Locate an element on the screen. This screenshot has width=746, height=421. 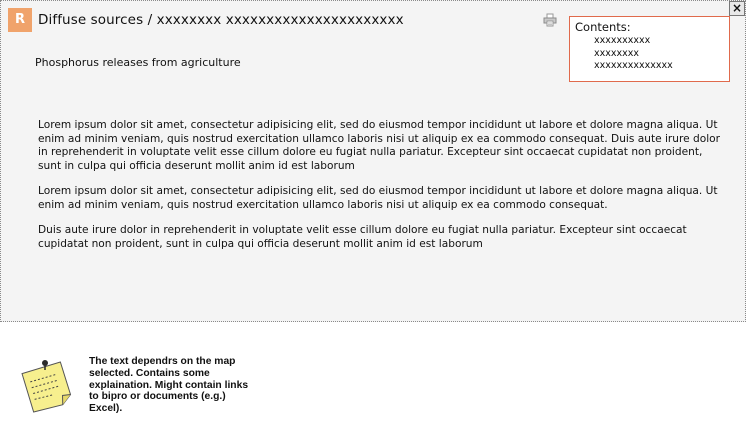
sticky-note-icon is located at coordinates (46, 386).